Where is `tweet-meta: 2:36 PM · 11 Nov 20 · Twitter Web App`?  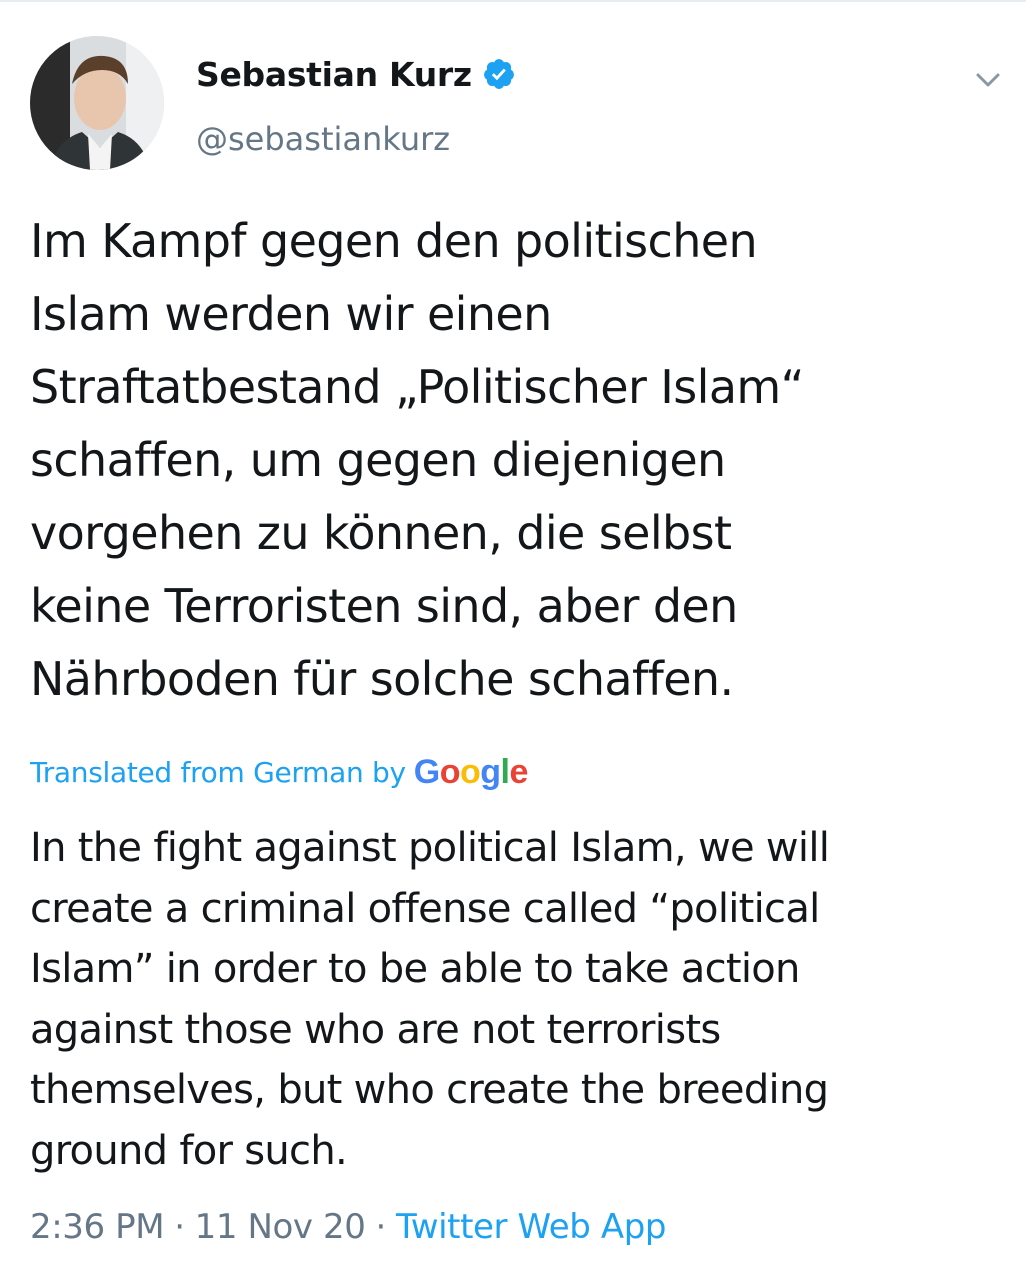 tweet-meta: 2:36 PM · 11 Nov 20 · Twitter Web App is located at coordinates (348, 1227).